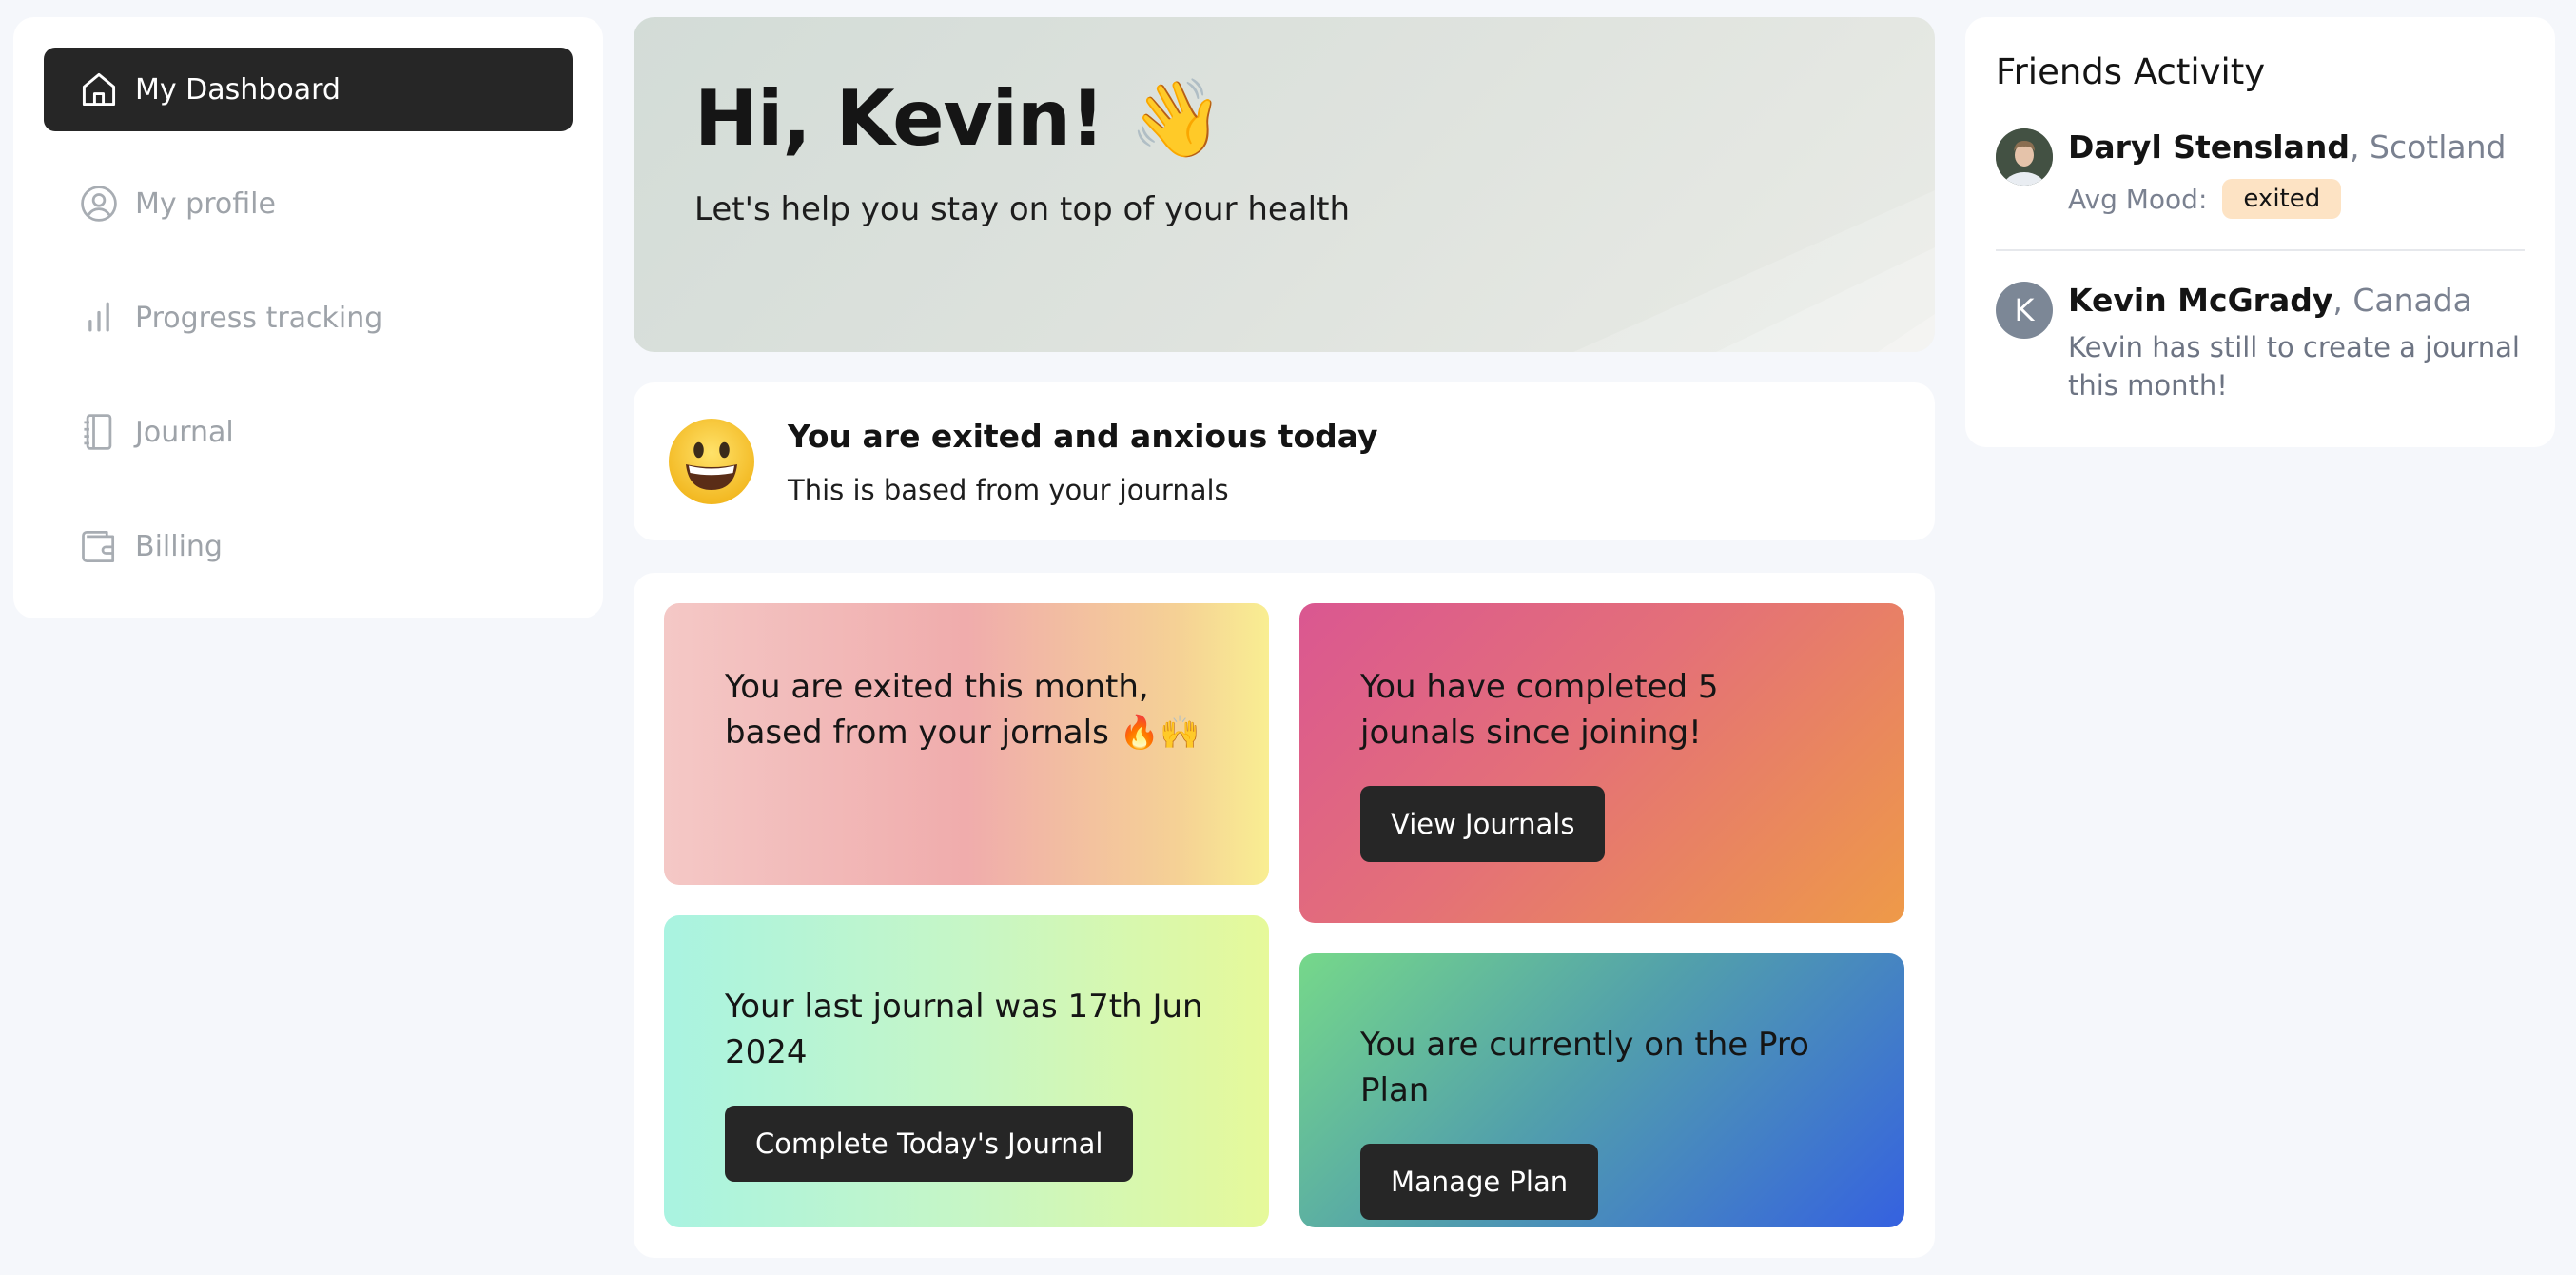 The image size is (2576, 1275). I want to click on friend-mood: Avg Mood: exited, so click(2287, 199).